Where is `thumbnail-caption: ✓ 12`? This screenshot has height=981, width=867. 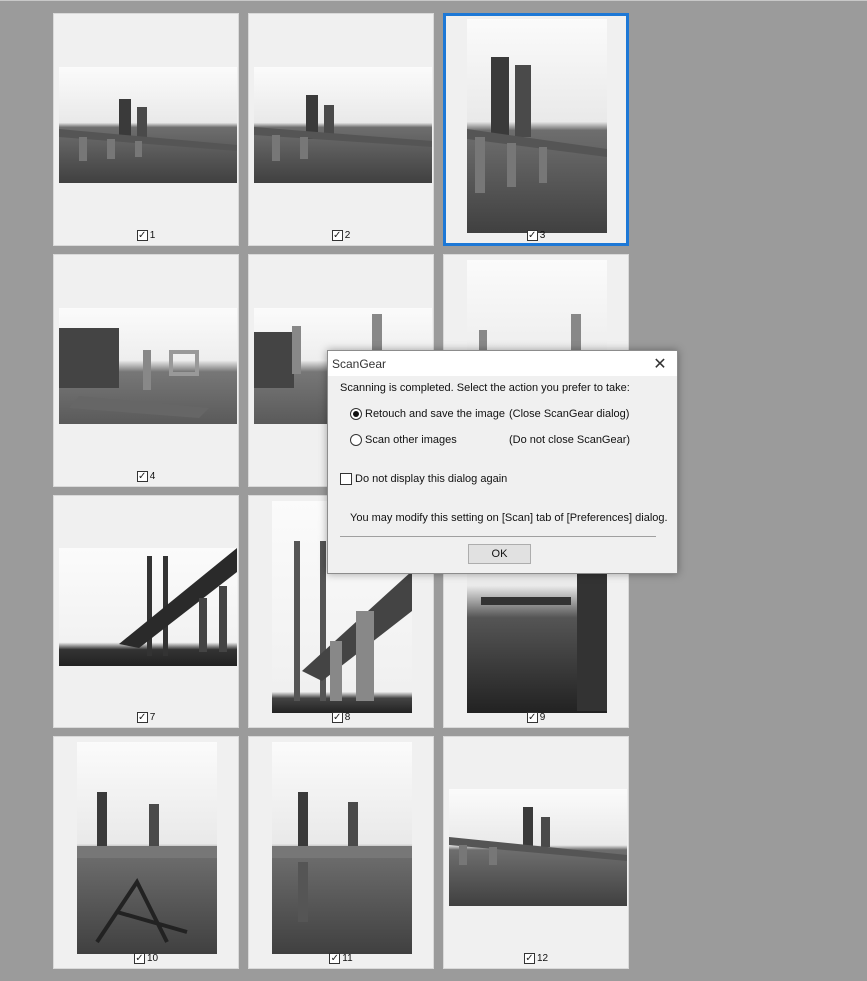 thumbnail-caption: ✓ 12 is located at coordinates (536, 958).